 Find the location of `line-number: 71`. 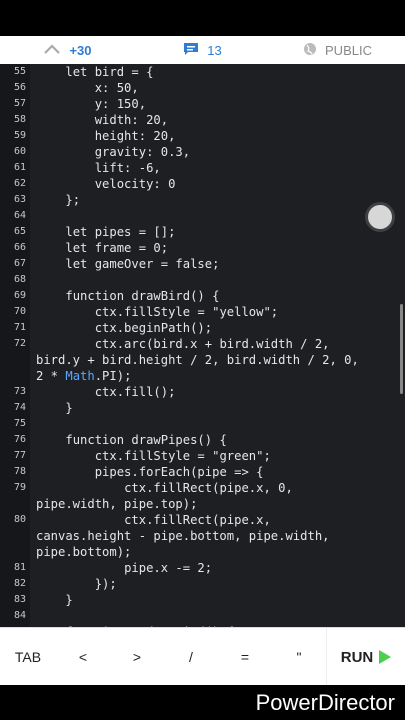

line-number: 71 is located at coordinates (15, 328).